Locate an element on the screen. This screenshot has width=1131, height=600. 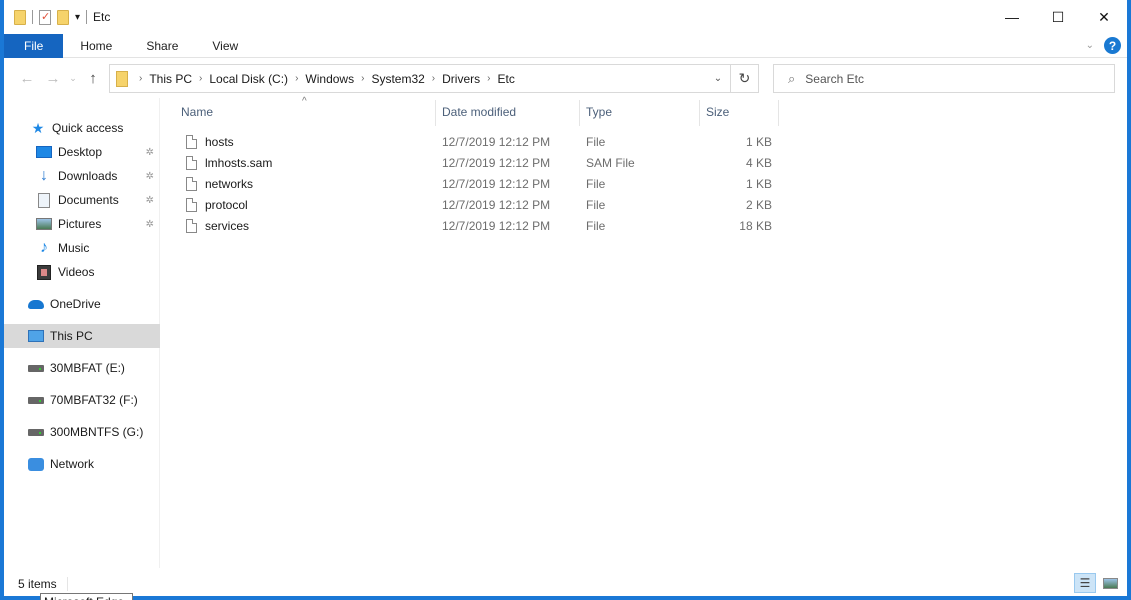
sidebar-item-label: Desktop is located at coordinates (80, 152).